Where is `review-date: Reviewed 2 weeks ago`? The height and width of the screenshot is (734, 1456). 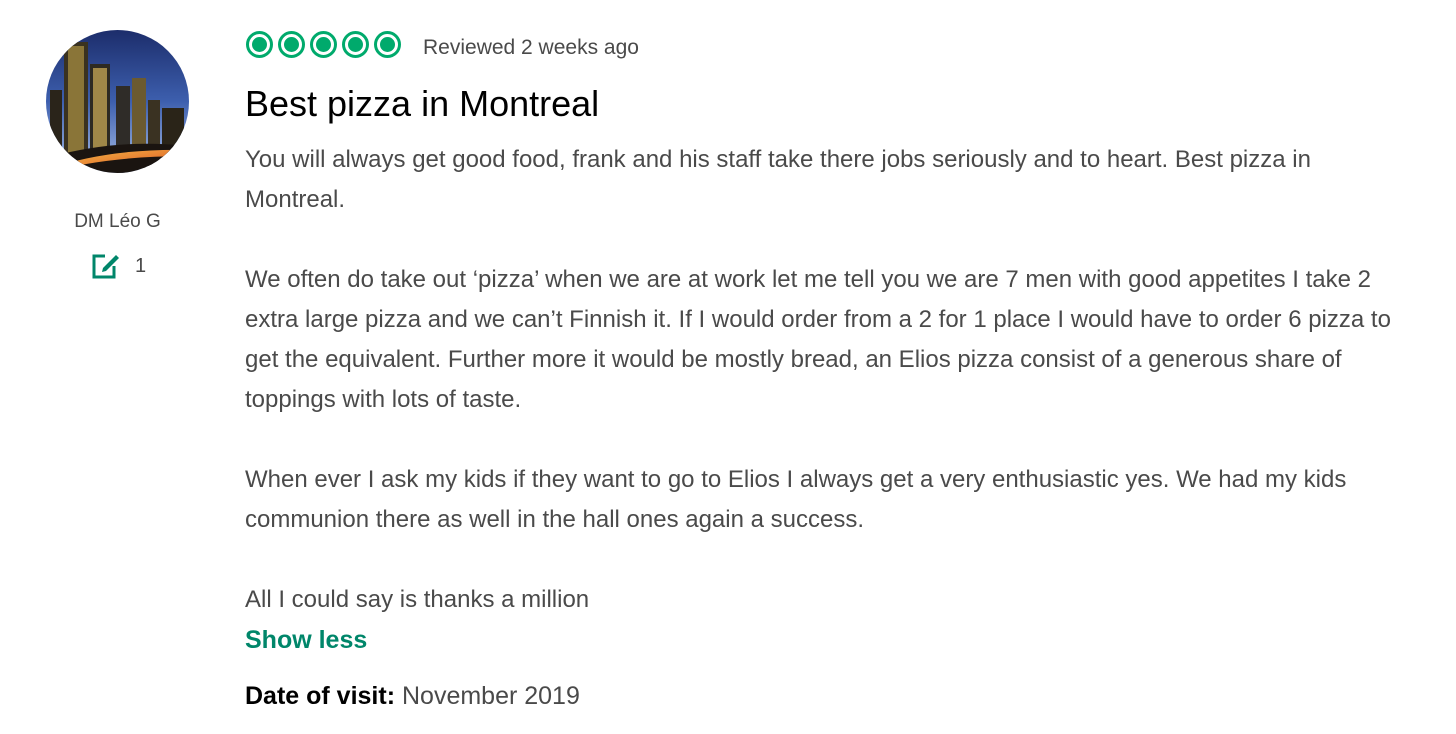 review-date: Reviewed 2 weeks ago is located at coordinates (531, 47).